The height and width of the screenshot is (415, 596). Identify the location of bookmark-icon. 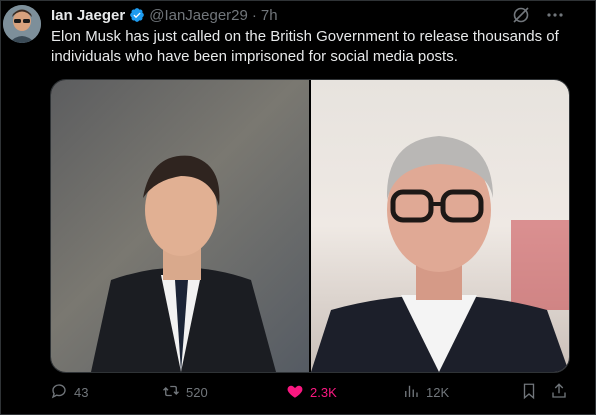
(529, 392).